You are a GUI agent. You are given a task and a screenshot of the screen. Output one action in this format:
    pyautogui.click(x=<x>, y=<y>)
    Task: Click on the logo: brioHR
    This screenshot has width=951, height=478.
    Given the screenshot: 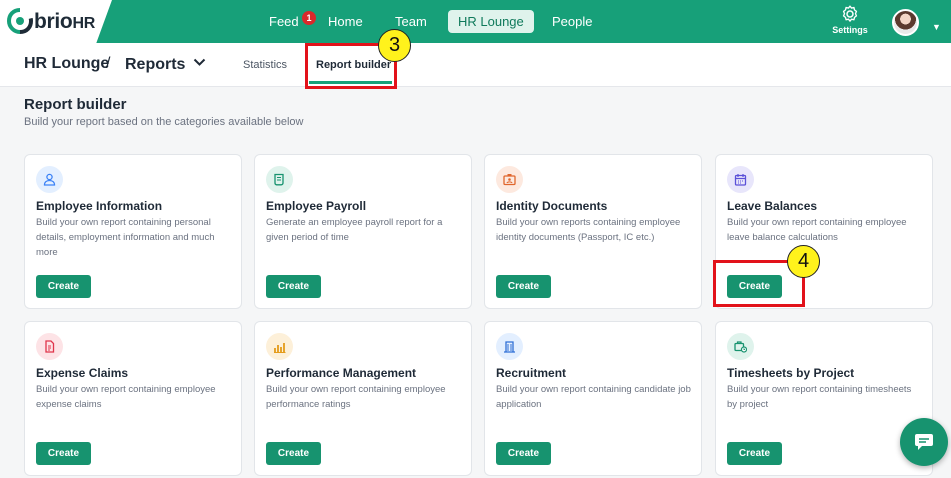 What is the action you would take?
    pyautogui.click(x=56, y=21)
    